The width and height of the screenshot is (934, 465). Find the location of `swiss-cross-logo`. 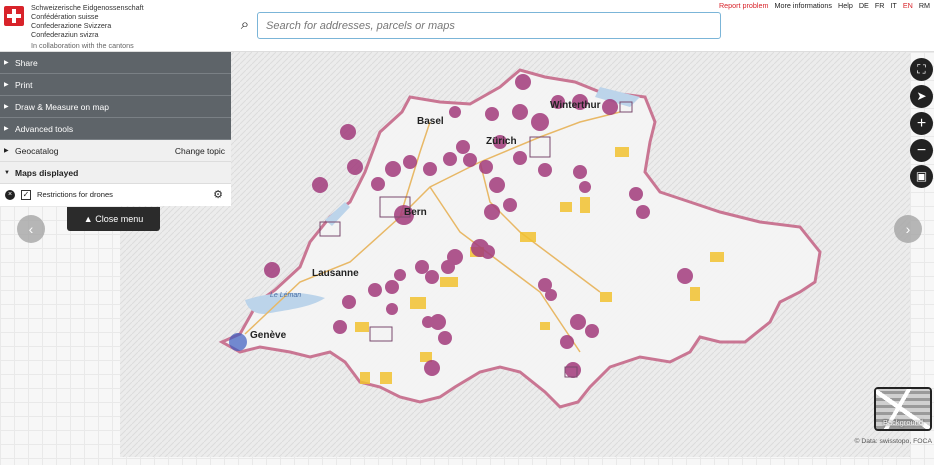

swiss-cross-logo is located at coordinates (14, 16).